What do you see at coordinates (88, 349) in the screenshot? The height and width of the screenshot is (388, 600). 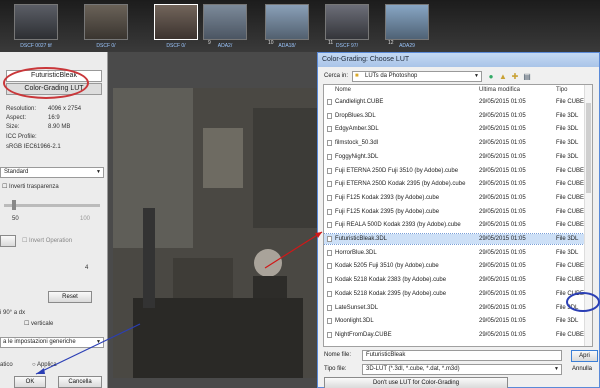 I see `blue-arrow` at bounding box center [88, 349].